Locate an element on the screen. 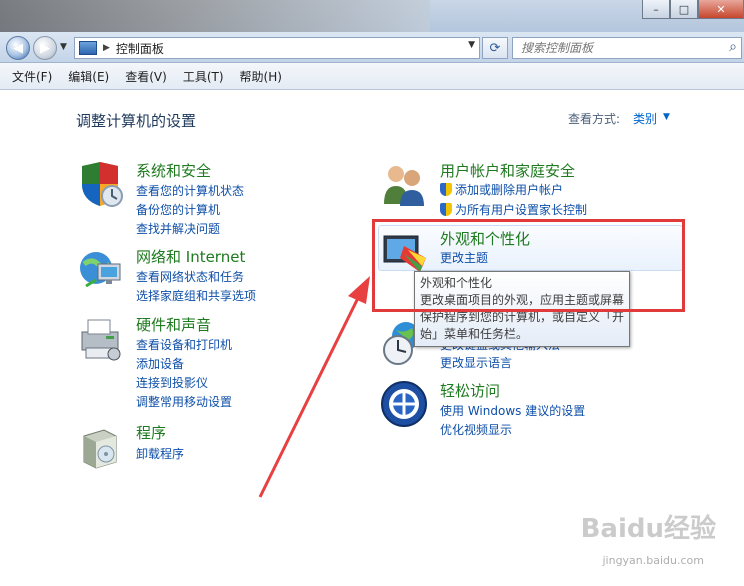 This screenshot has height=586, width=744. network-globe-icon is located at coordinates (100, 270).